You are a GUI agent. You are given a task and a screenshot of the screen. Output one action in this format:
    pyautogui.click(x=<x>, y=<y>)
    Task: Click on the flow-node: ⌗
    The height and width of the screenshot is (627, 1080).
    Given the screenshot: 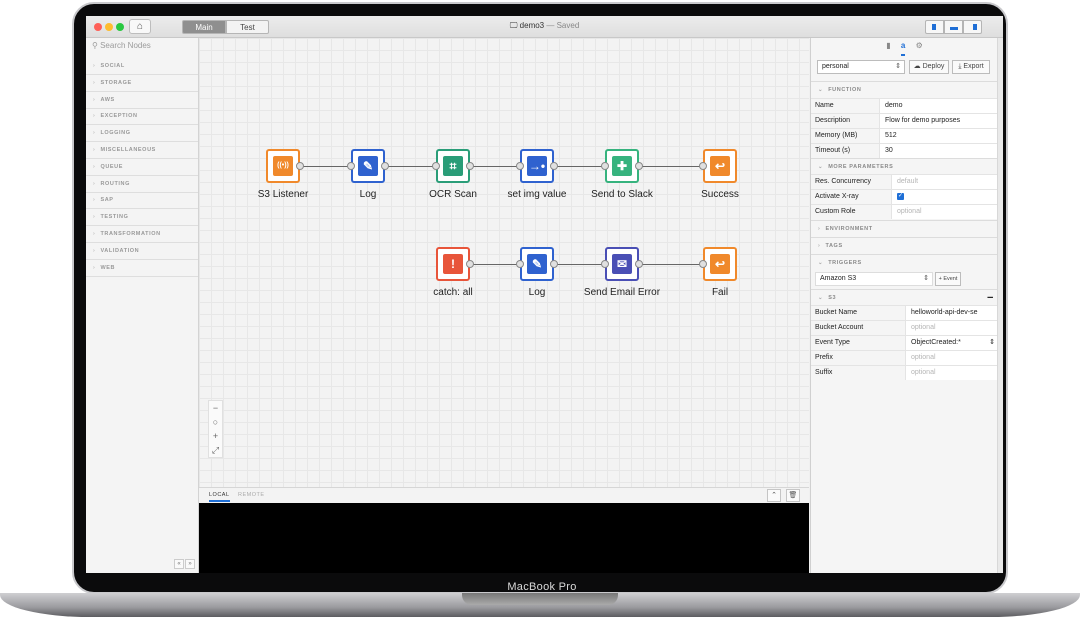 What is the action you would take?
    pyautogui.click(x=453, y=166)
    